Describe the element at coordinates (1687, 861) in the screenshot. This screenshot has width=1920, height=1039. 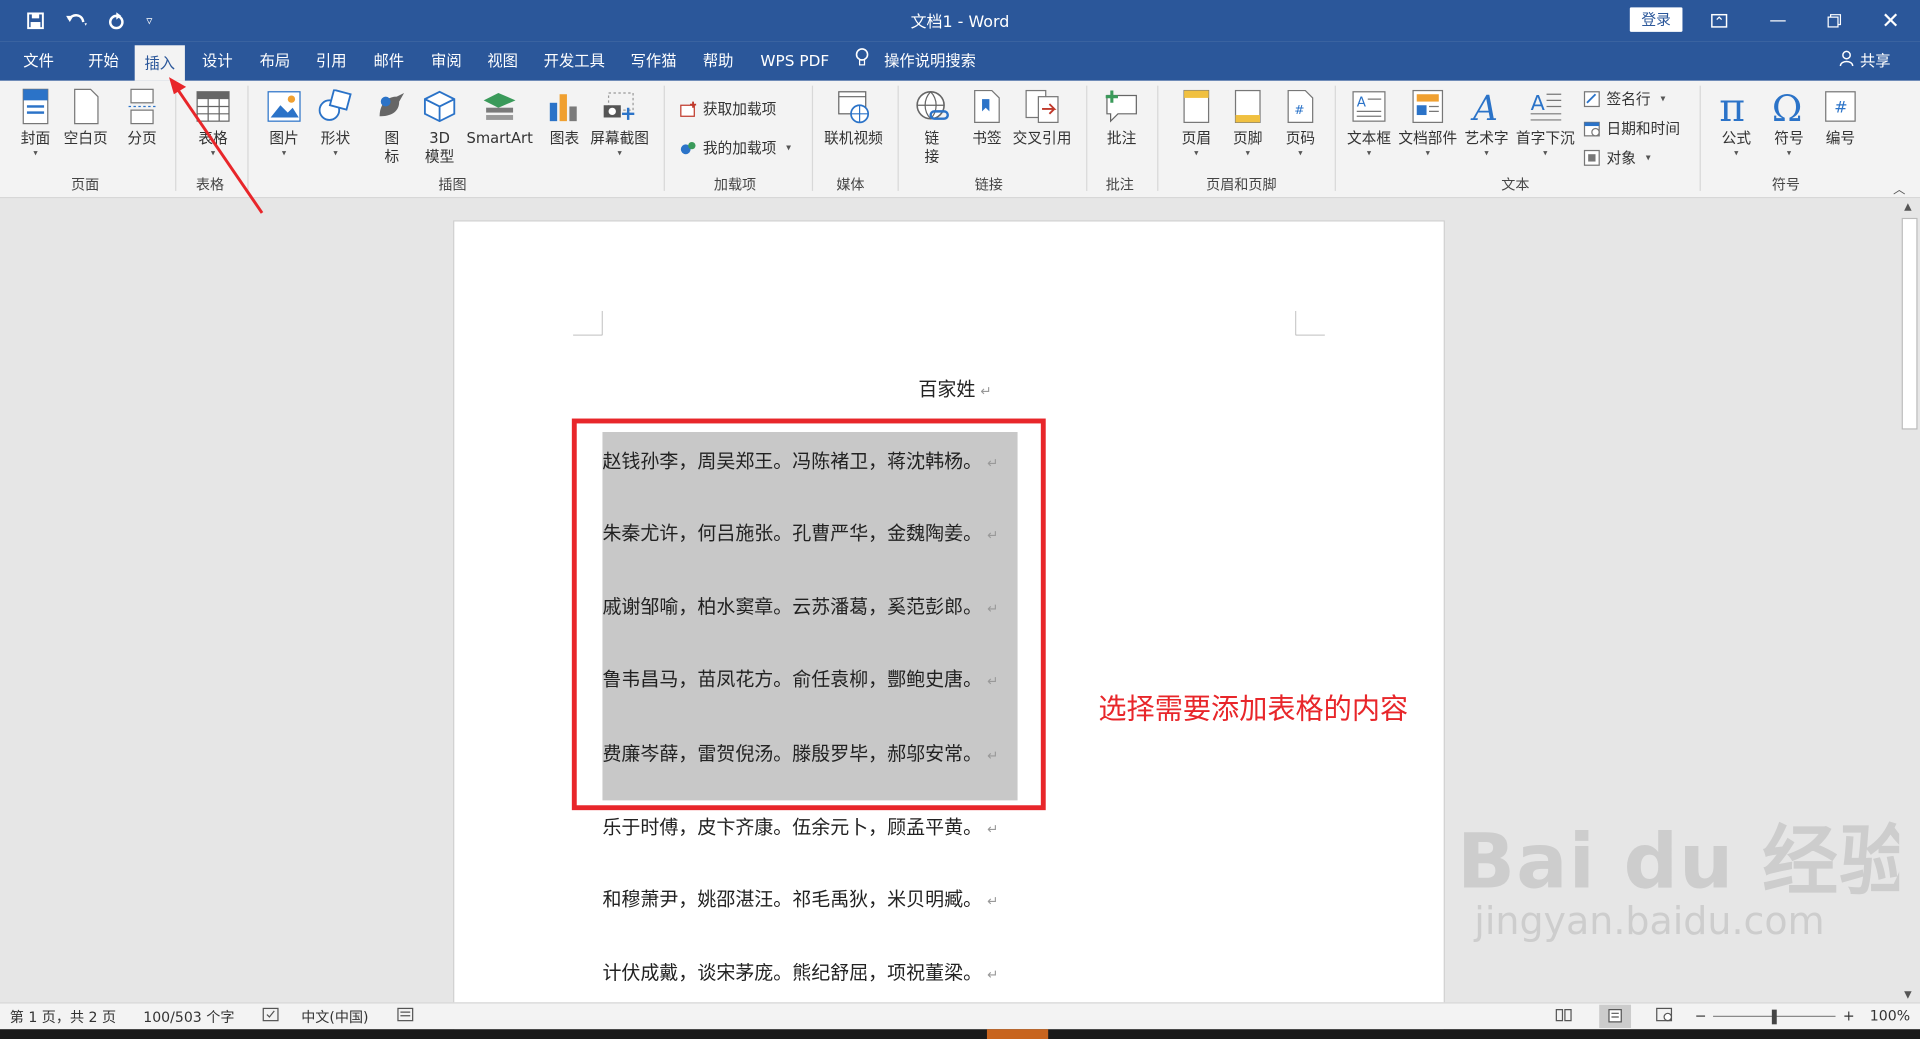
I see `watermark-logo-text: Bai du 经验` at that location.